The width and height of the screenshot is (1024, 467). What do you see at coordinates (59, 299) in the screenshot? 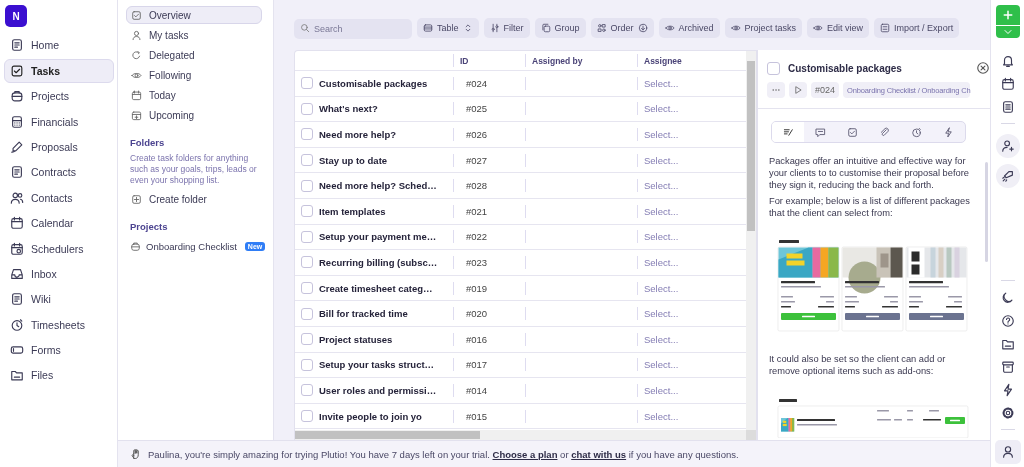
I see `nav-item: Wiki` at bounding box center [59, 299].